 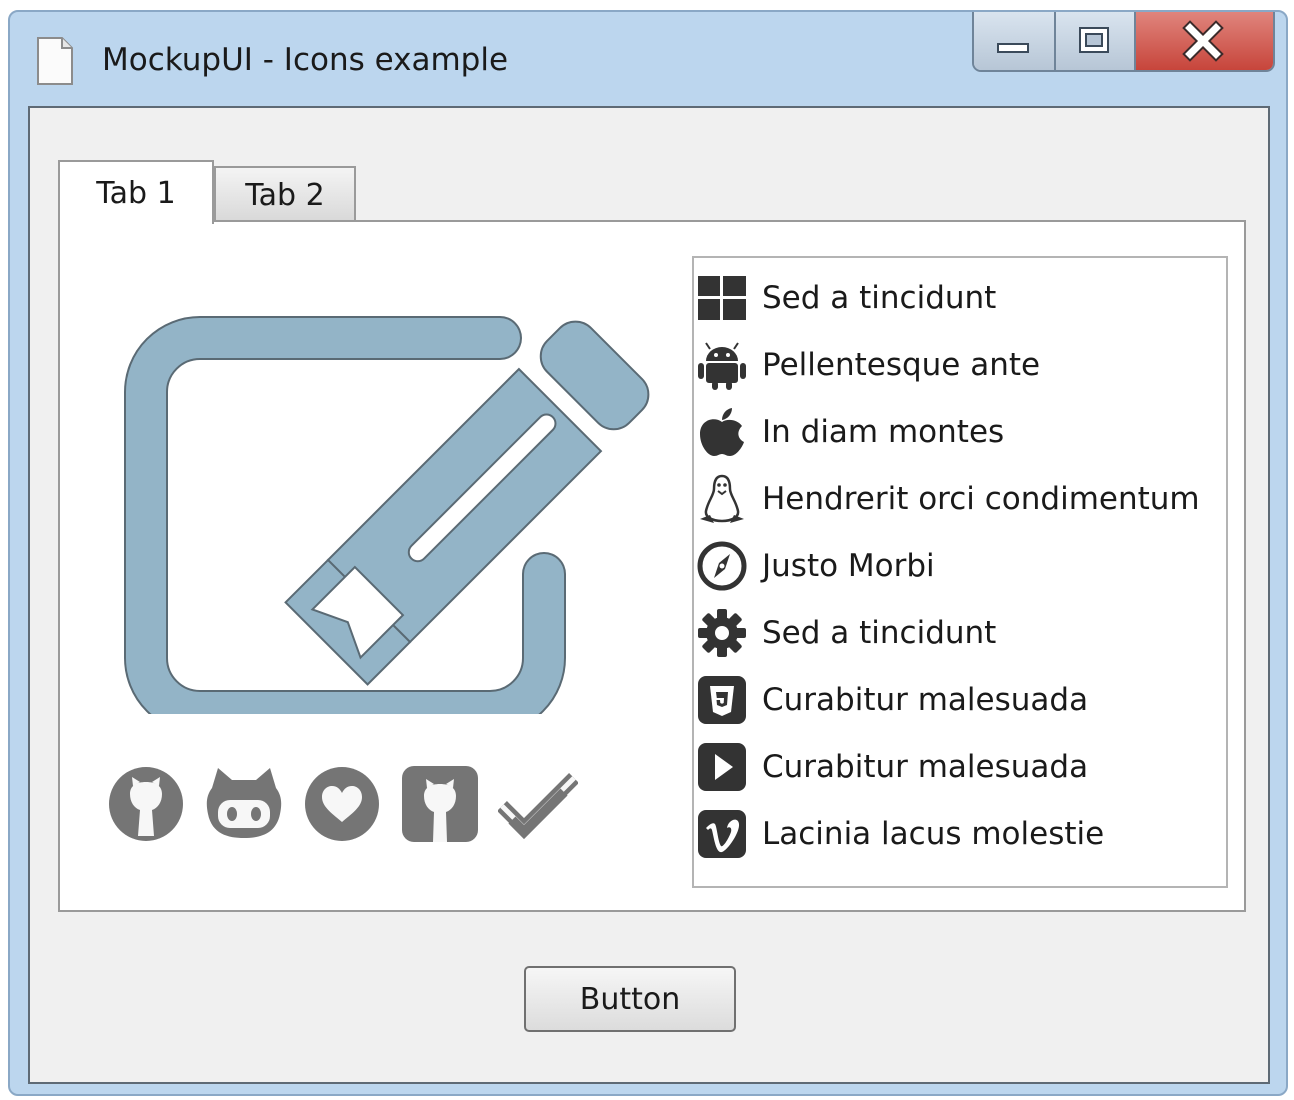 I want to click on document-icon, so click(x=55, y=61).